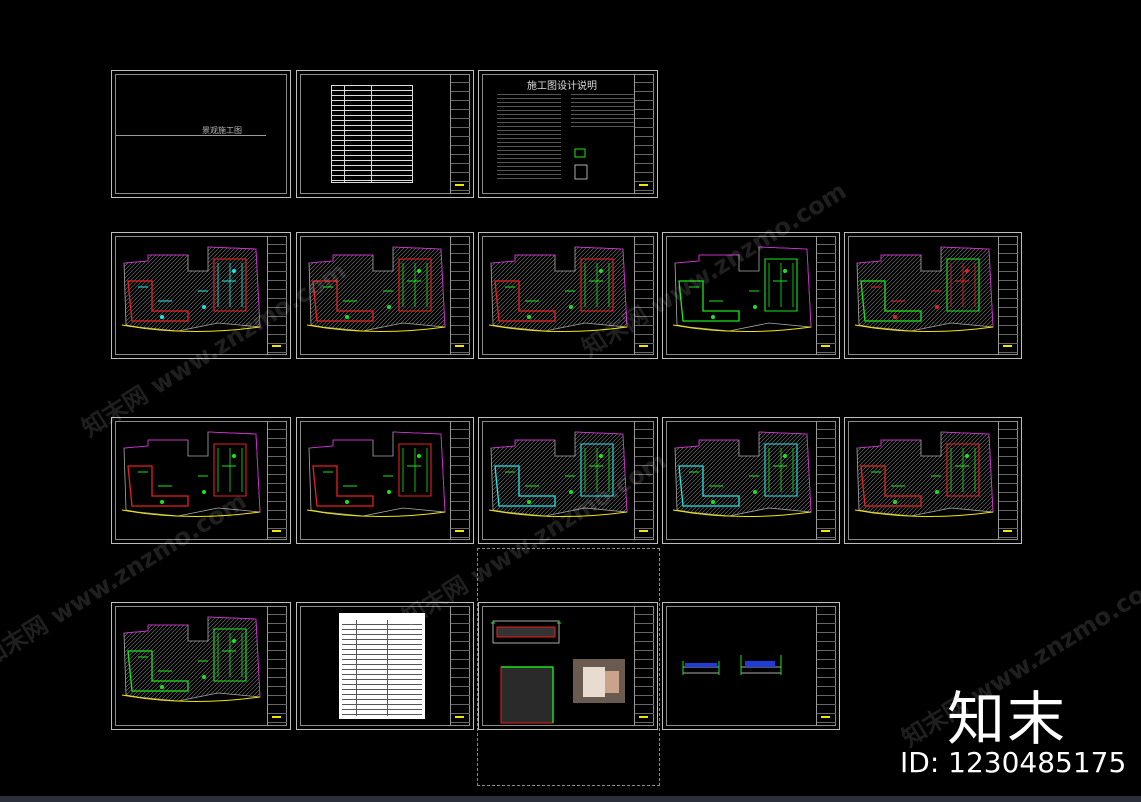 The image size is (1141, 802). I want to click on cover-rule, so click(191, 135).